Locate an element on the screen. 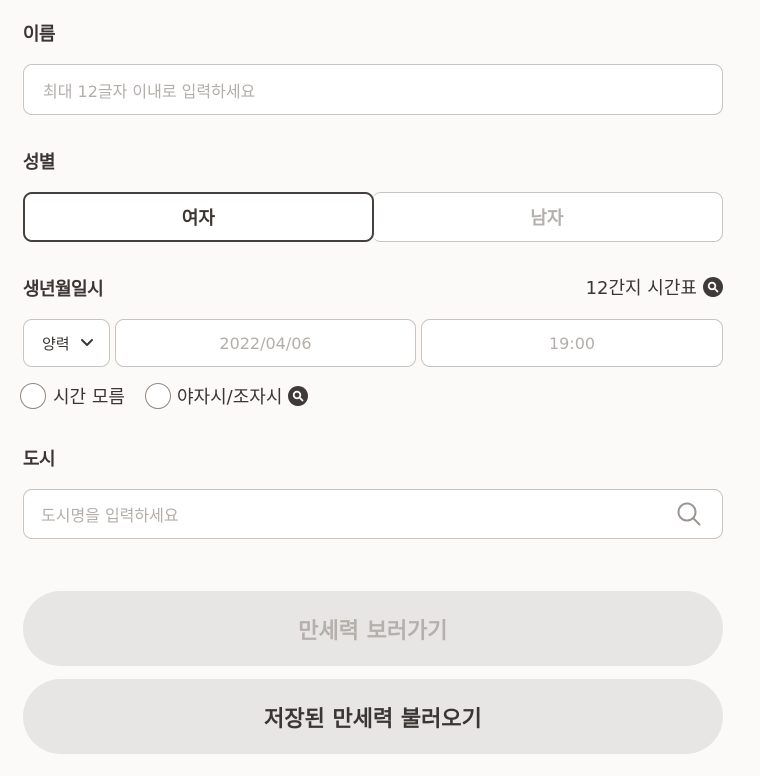  city-input-placeholder: 도시명을 입력하세요 is located at coordinates (110, 515).